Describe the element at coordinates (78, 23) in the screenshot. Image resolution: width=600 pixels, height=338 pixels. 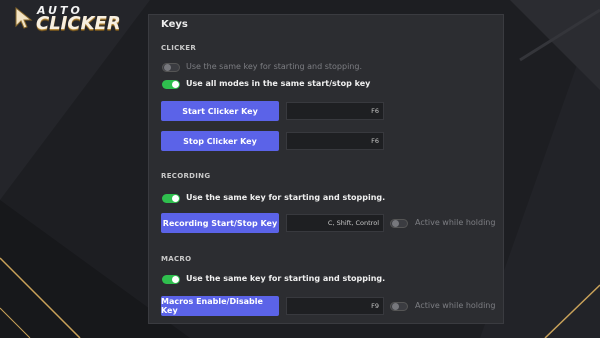
I see `logo-text-clicker: CLICKER` at that location.